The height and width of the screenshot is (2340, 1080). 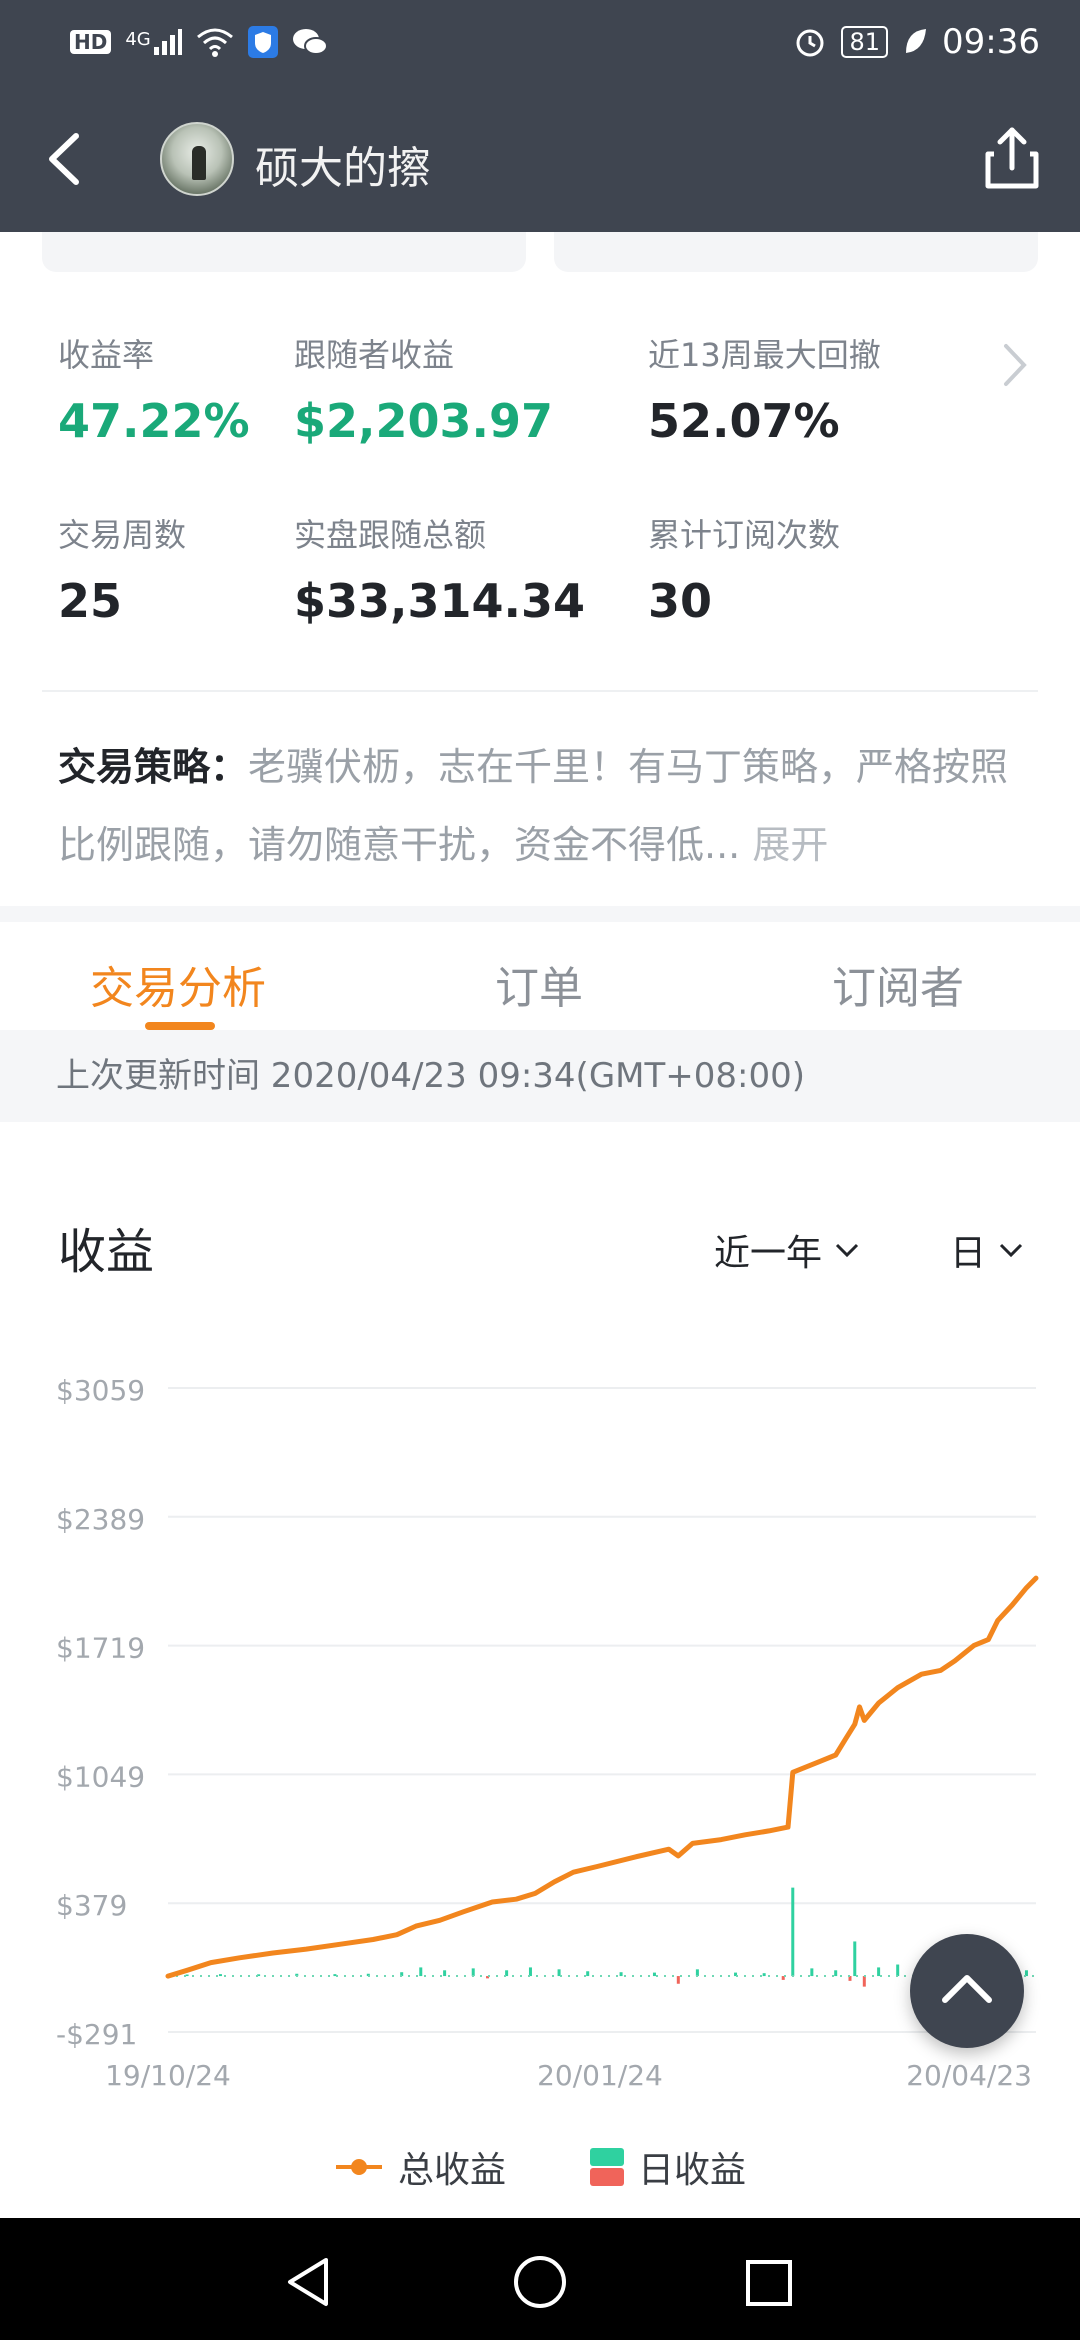 What do you see at coordinates (968, 1253) in the screenshot?
I see `period-dropdown-label: 日` at bounding box center [968, 1253].